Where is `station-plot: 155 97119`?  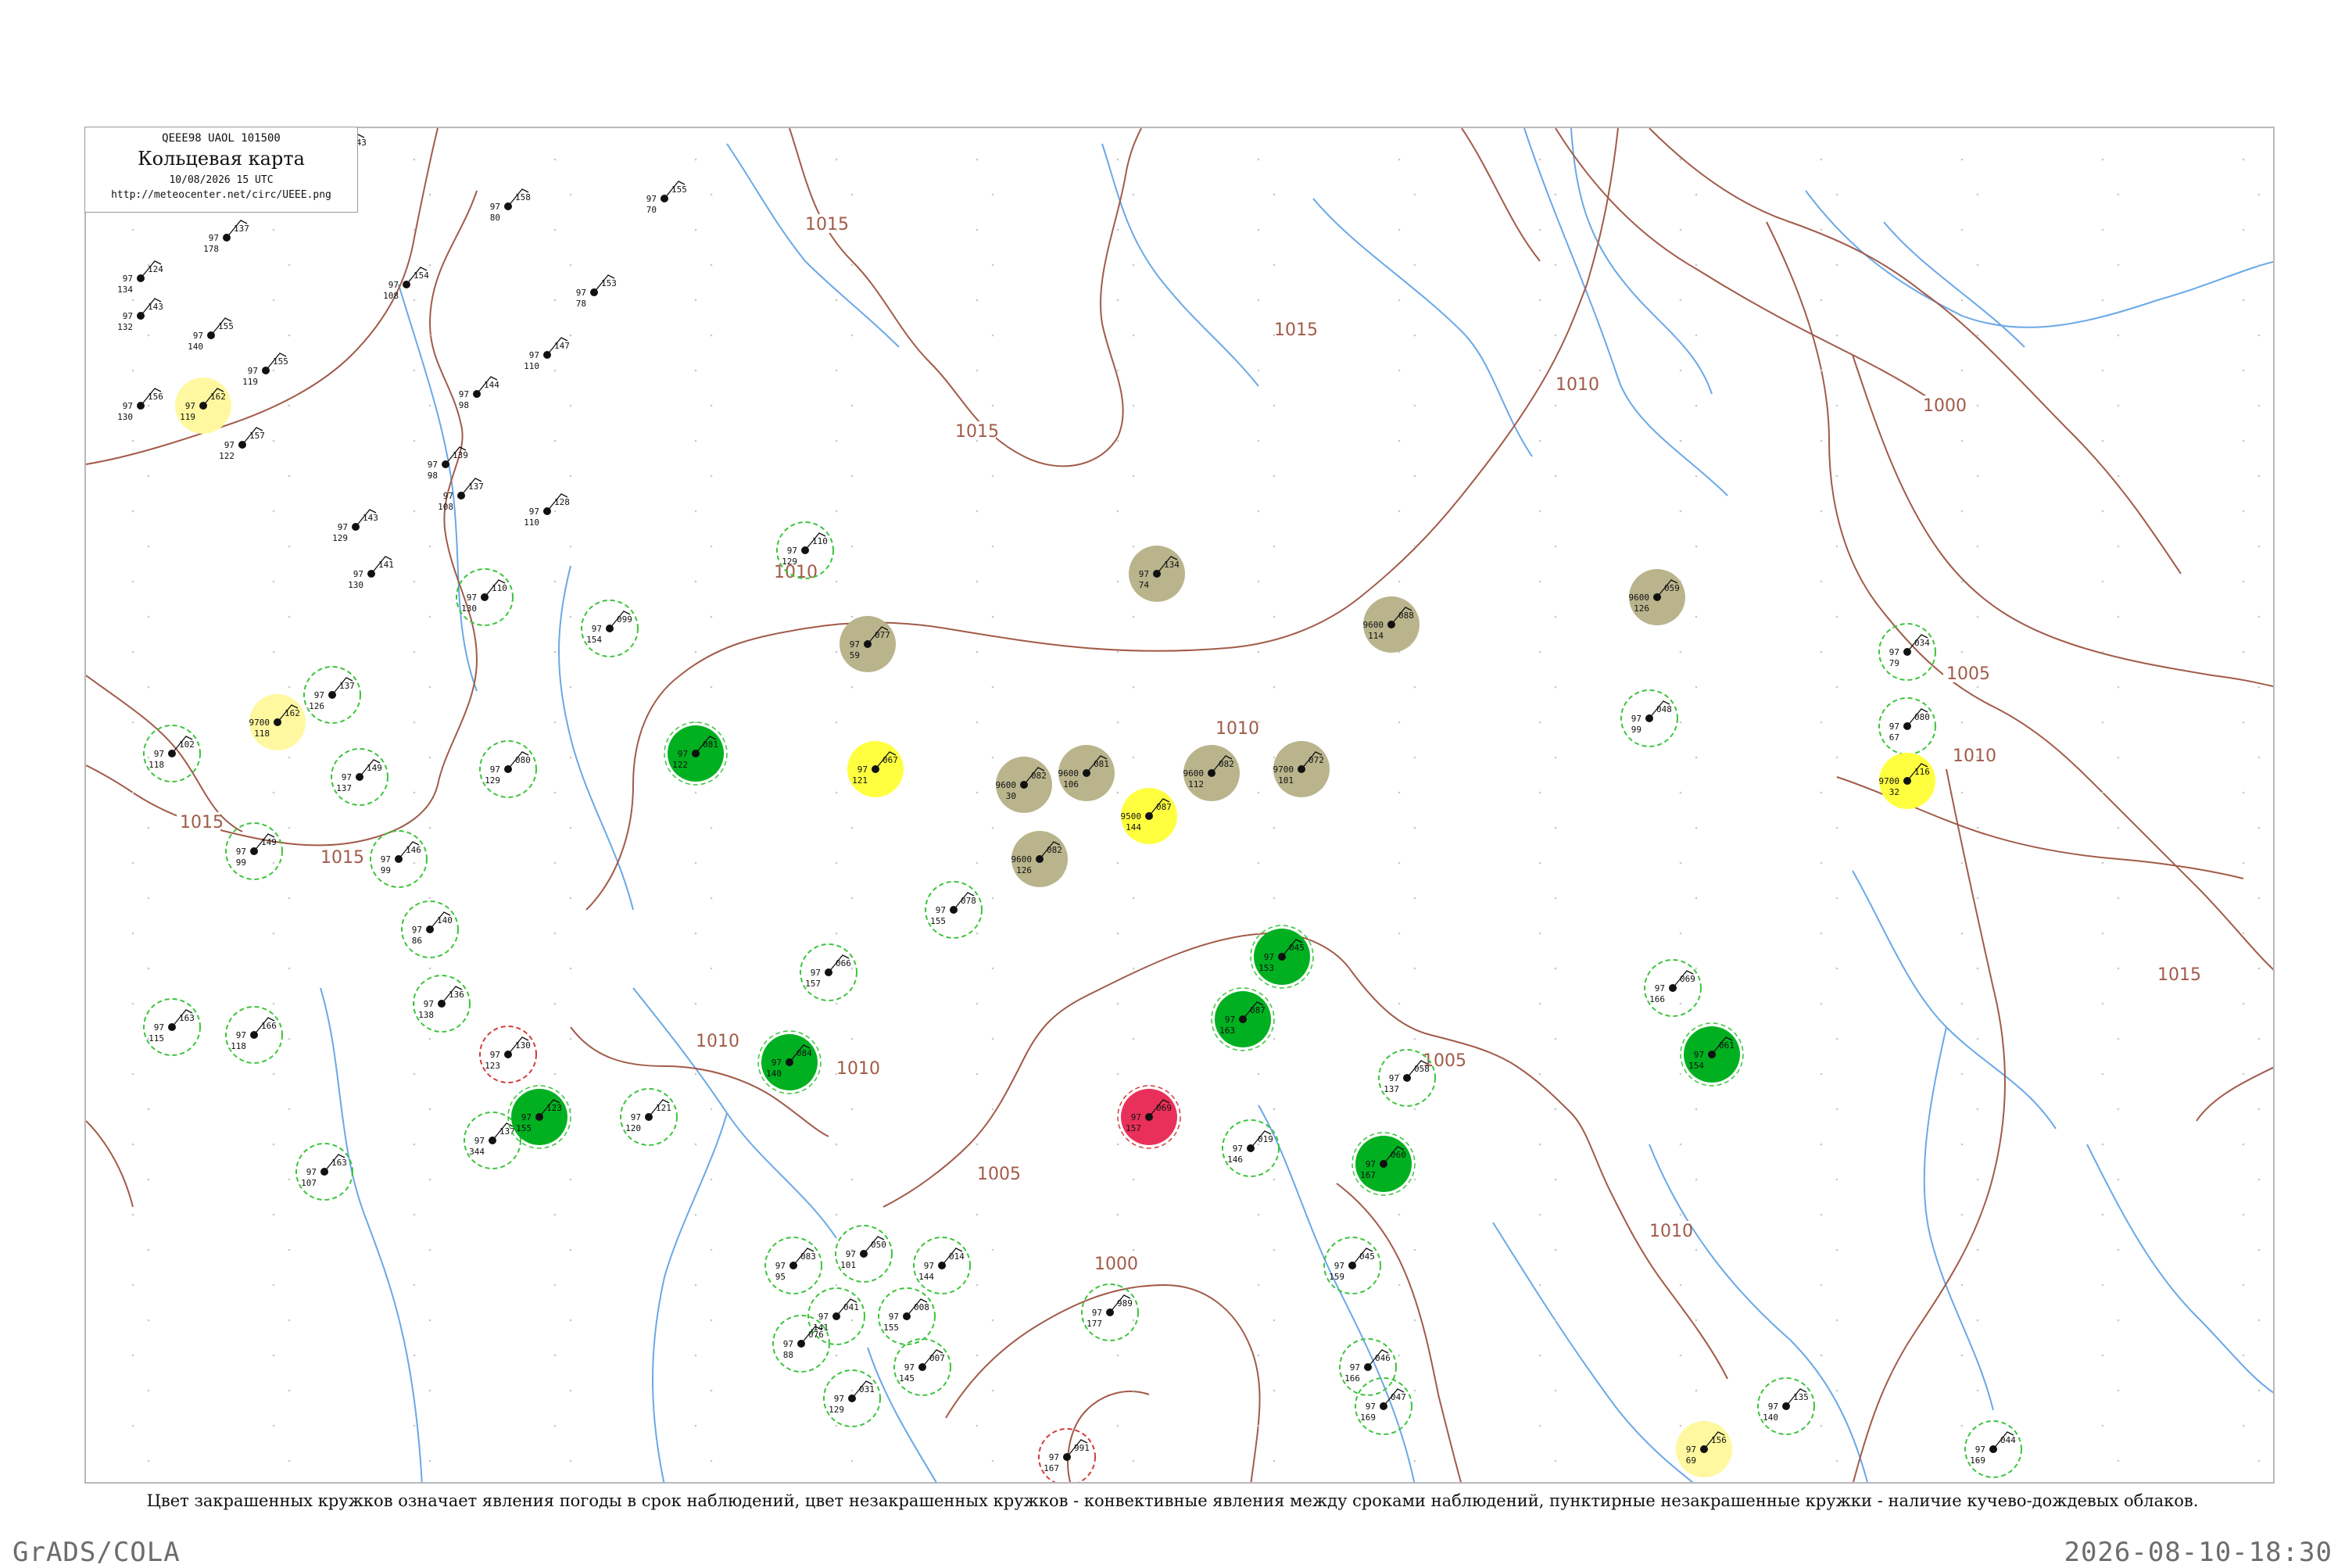
station-plot: 155 97119 is located at coordinates (265, 370).